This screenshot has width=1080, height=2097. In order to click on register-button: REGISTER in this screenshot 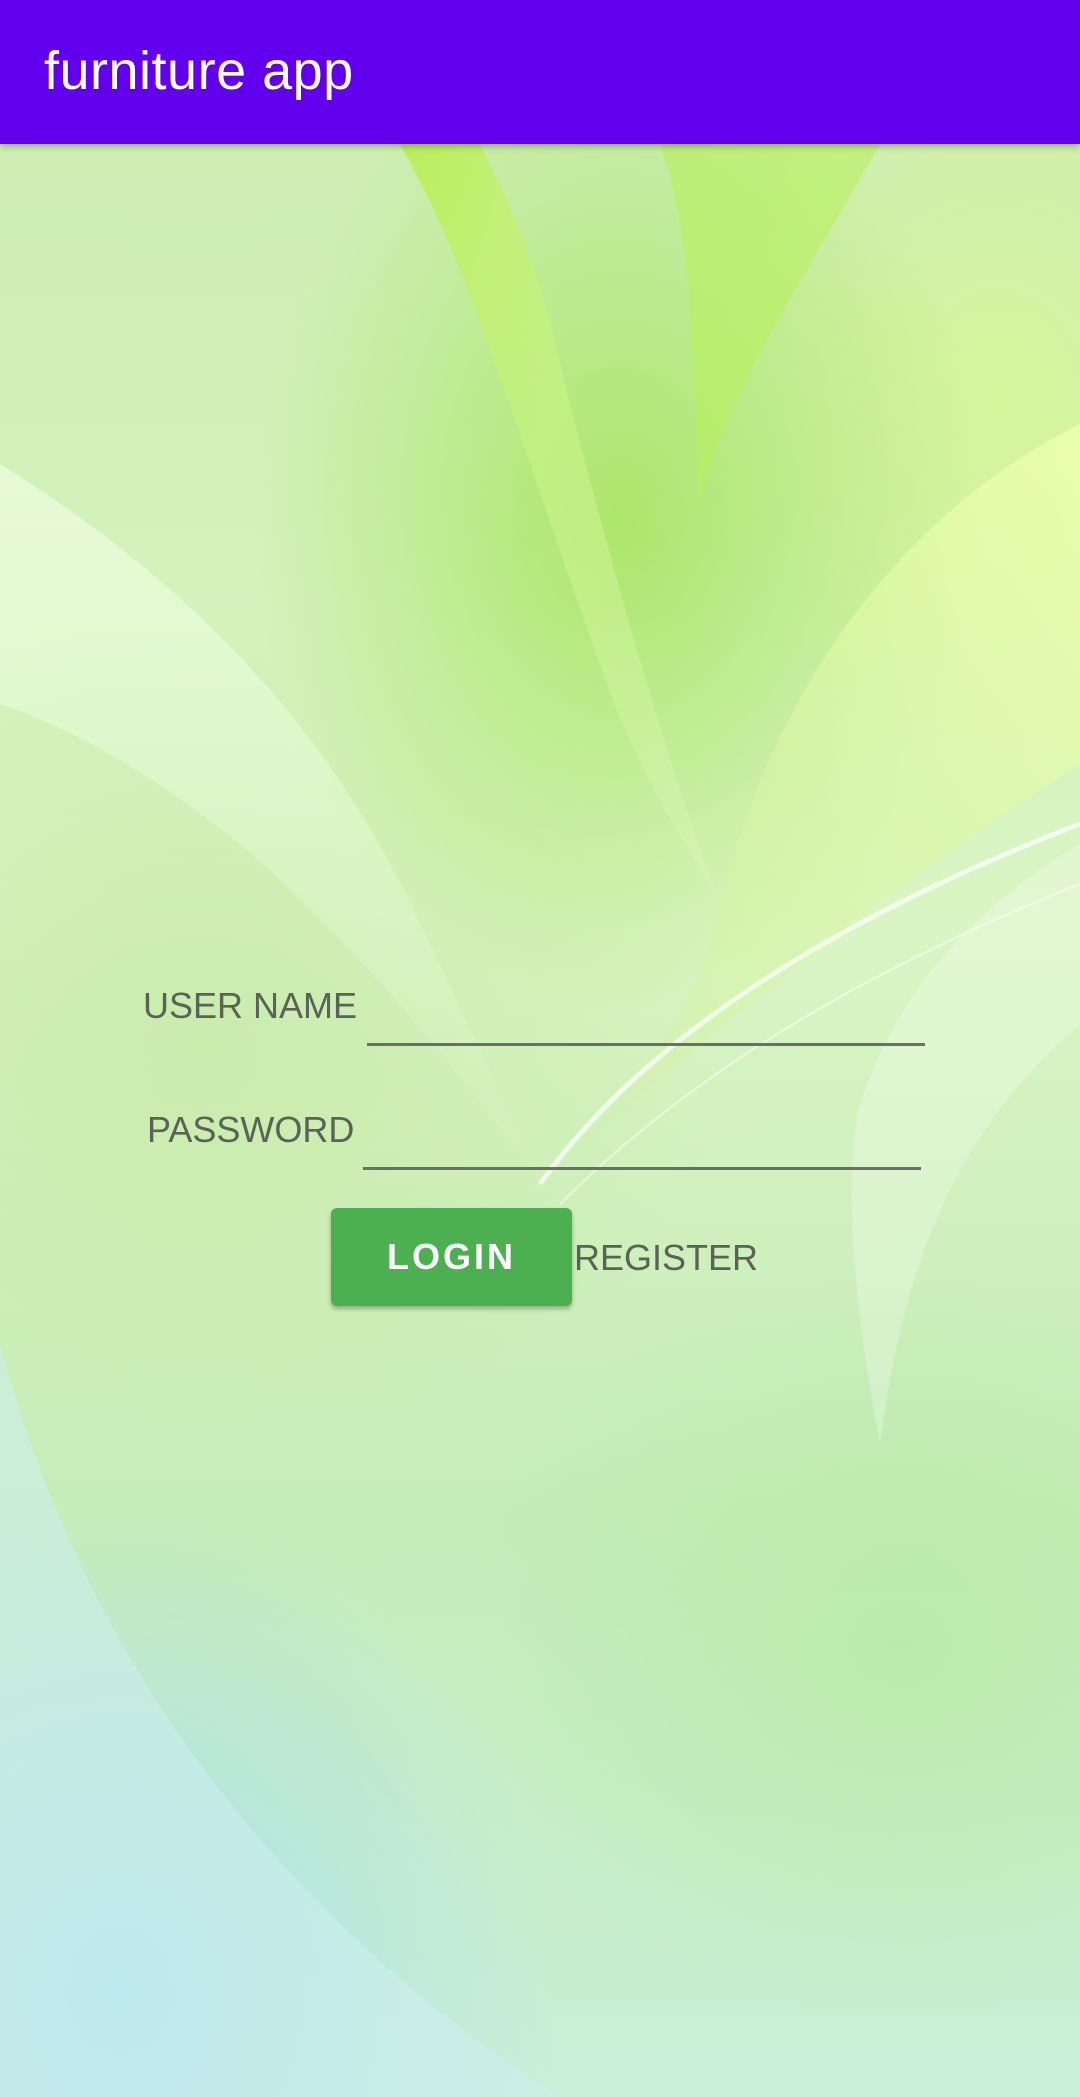, I will do `click(666, 1258)`.